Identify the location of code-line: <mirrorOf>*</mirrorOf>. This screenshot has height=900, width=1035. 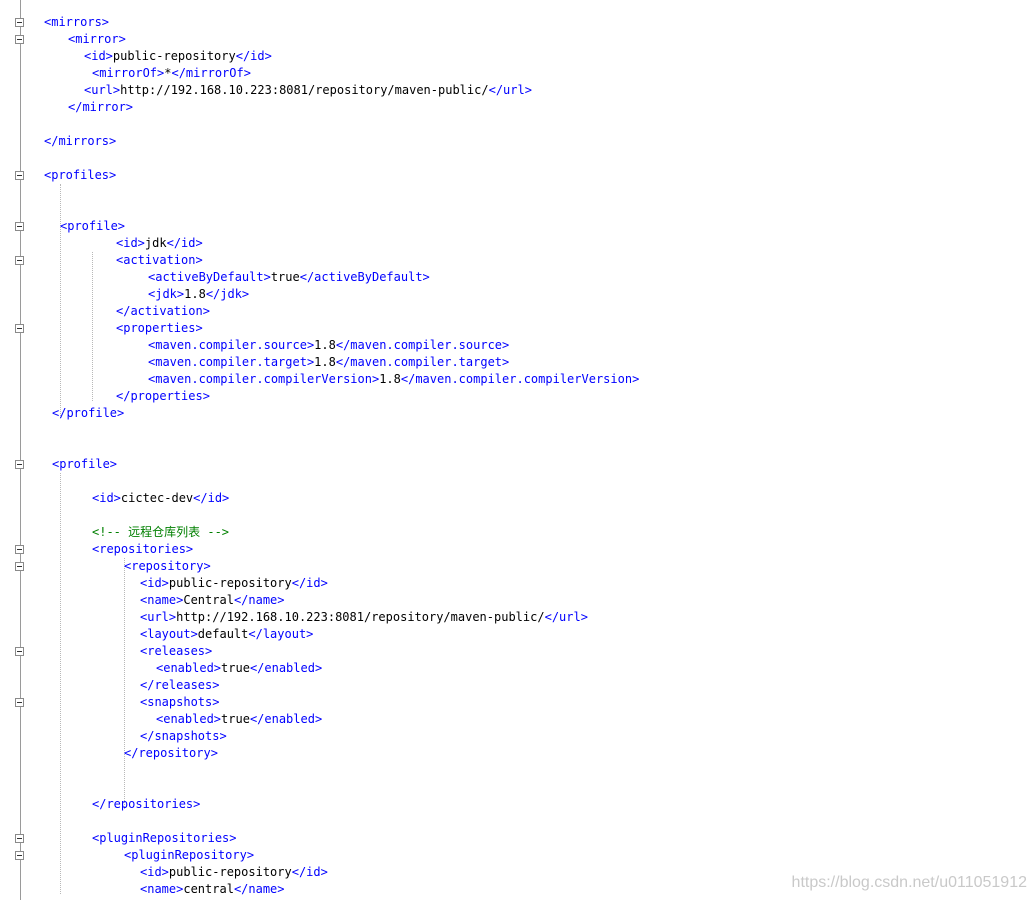
(171, 73).